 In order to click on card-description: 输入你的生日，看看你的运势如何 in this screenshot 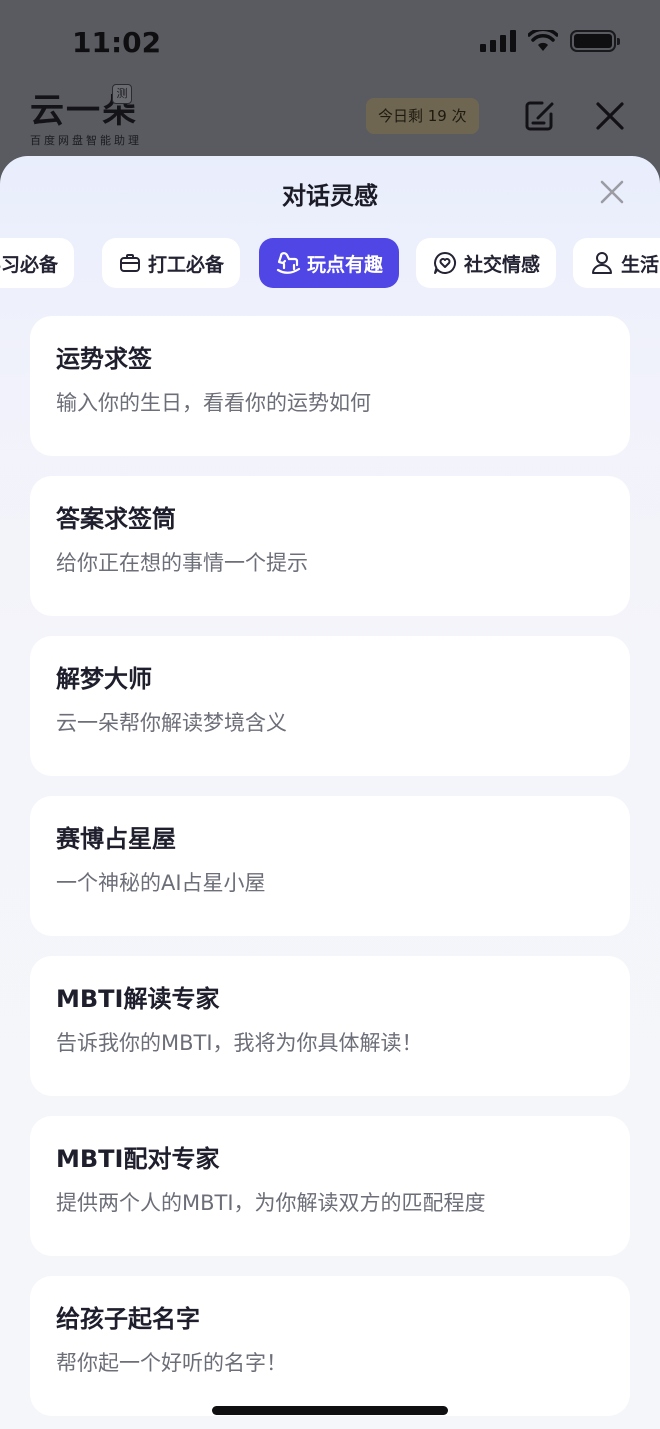, I will do `click(213, 403)`.